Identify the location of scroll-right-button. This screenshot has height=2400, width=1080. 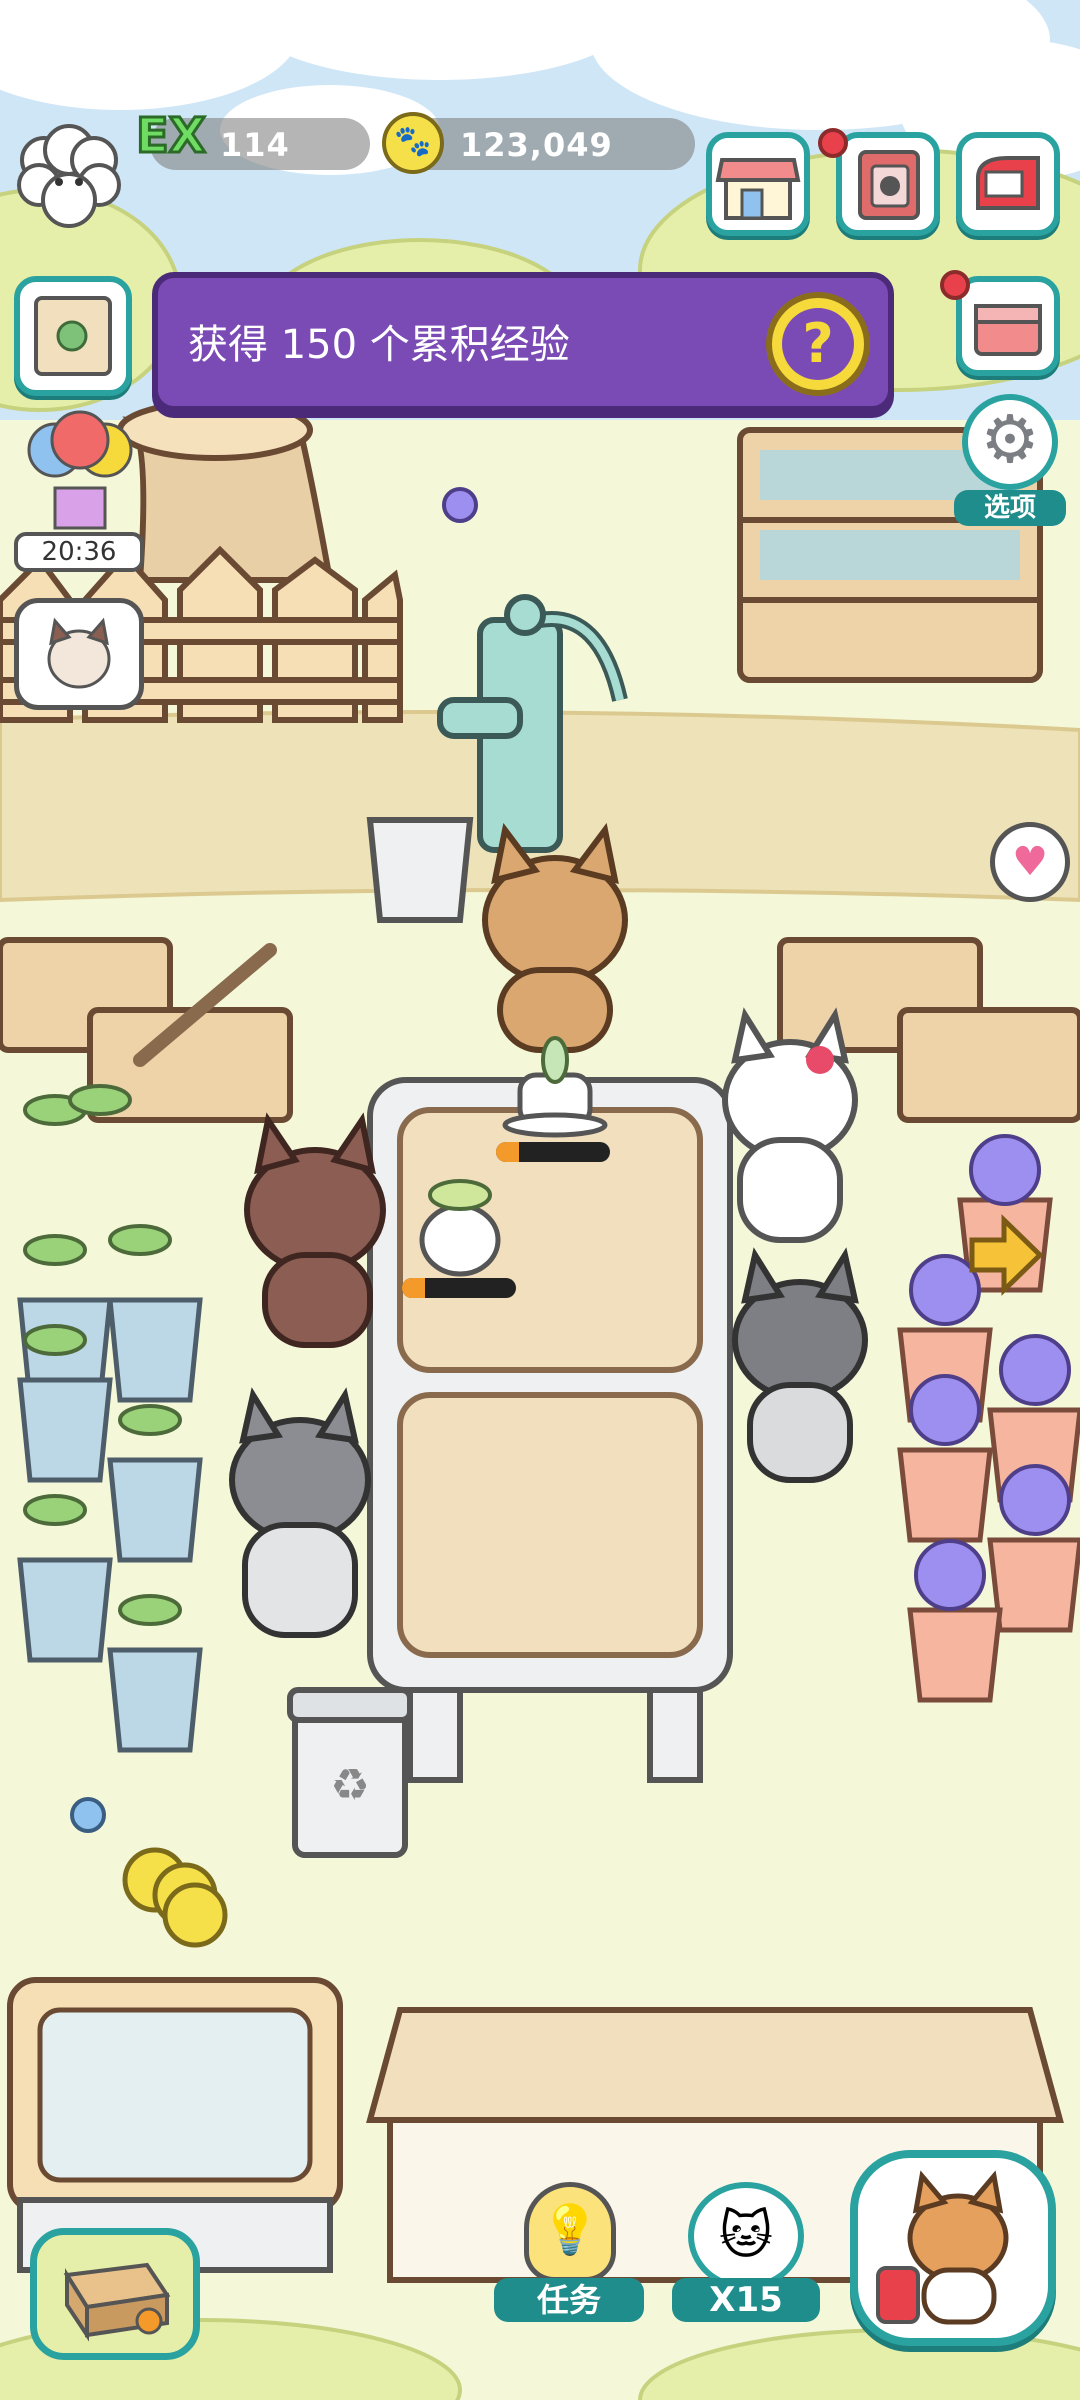
(1006, 1255).